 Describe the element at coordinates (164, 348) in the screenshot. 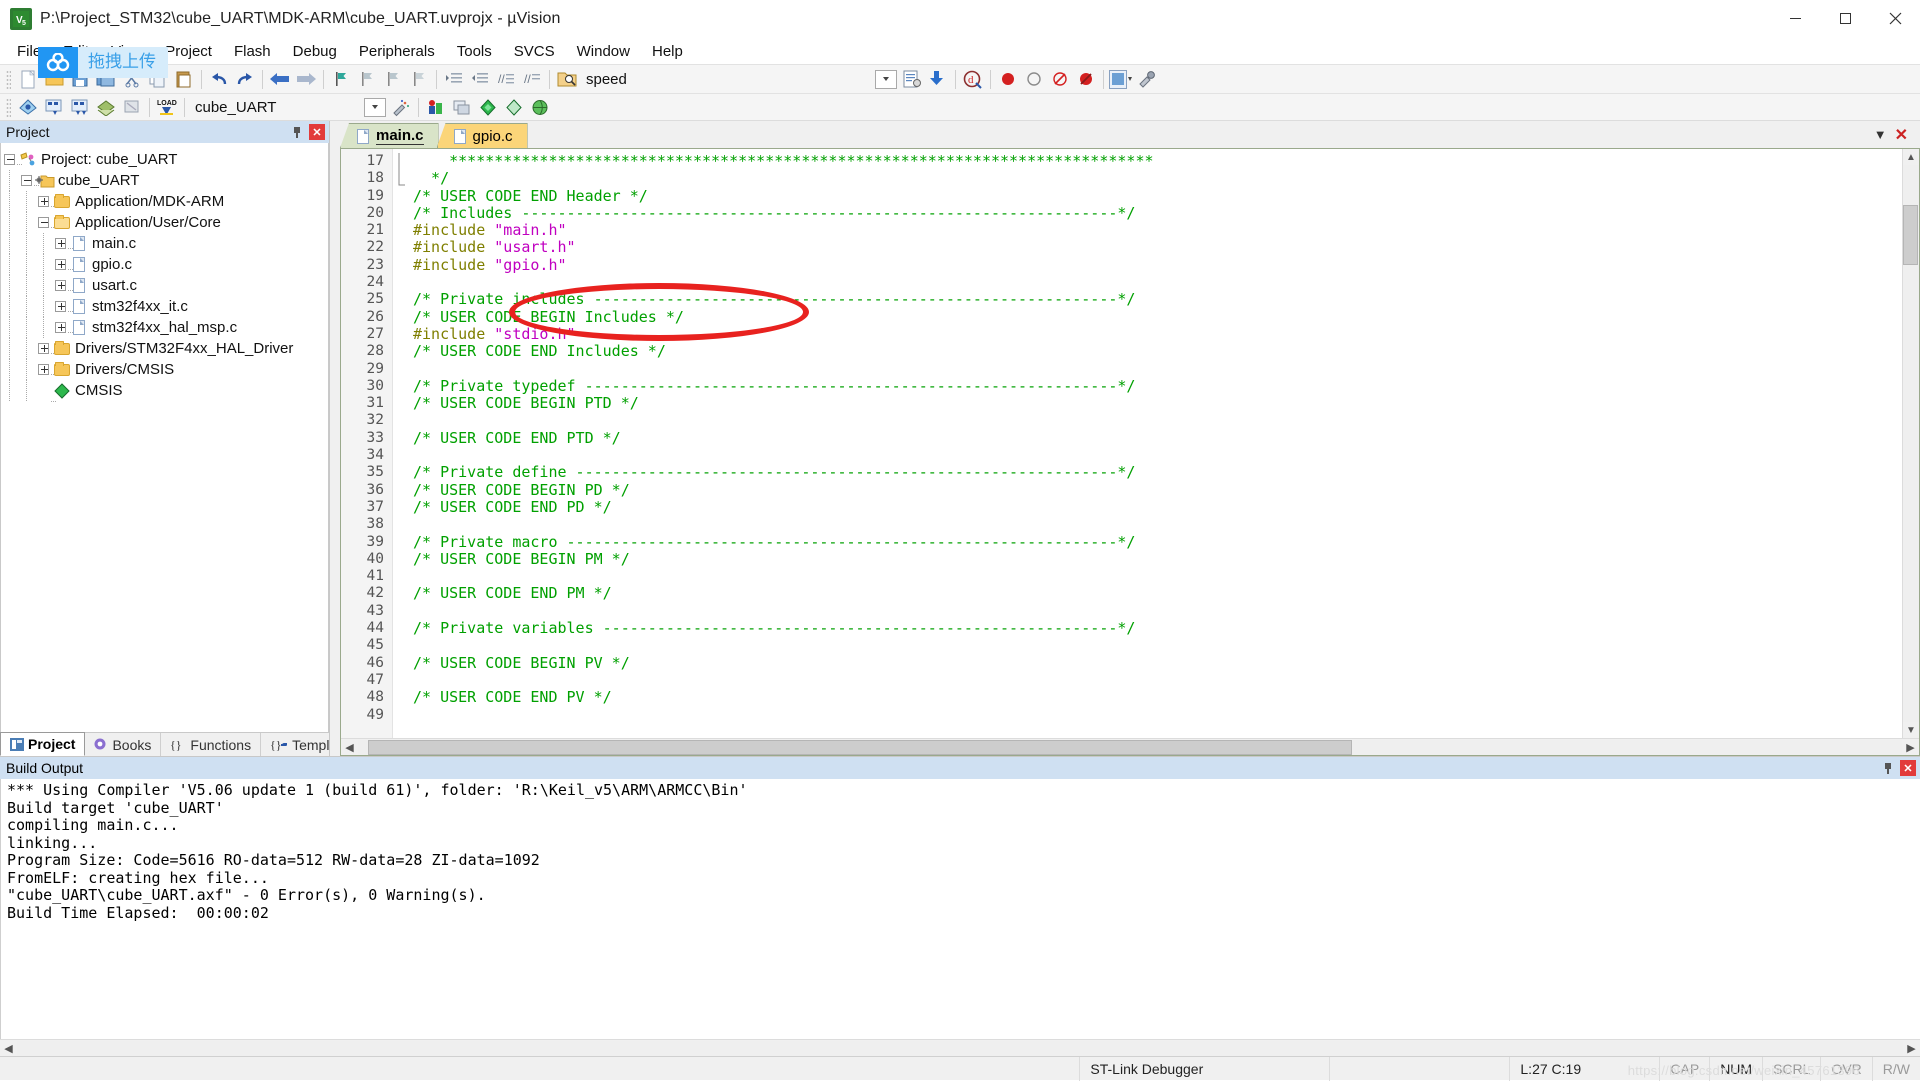

I see `tree-item: Drivers/STM32F4xx_HAL_Driver` at that location.